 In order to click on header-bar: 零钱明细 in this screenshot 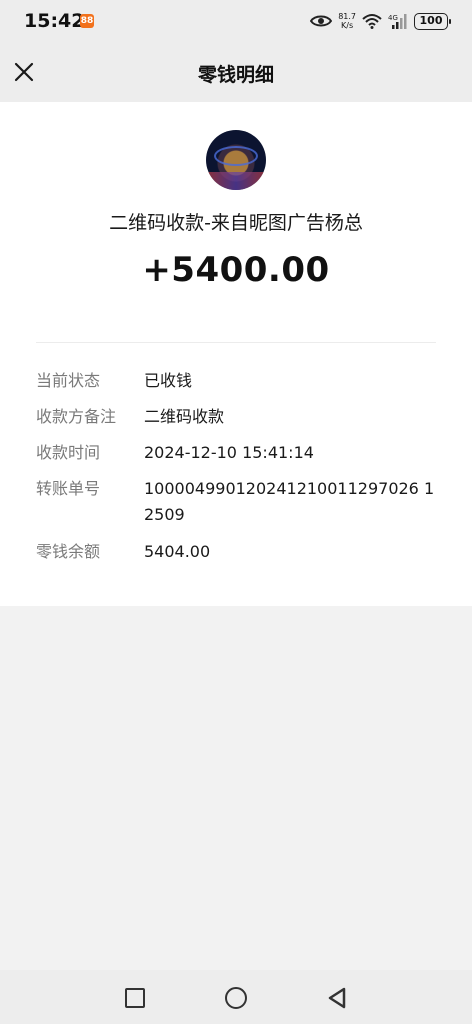, I will do `click(236, 73)`.